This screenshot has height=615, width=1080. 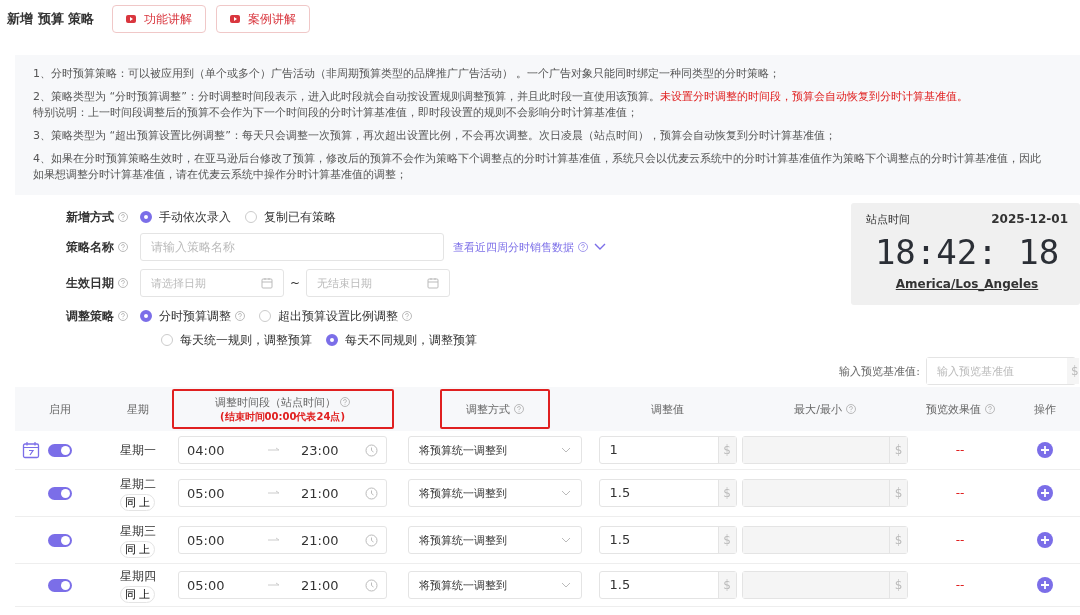 I want to click on clock-label: 站点时间, so click(x=888, y=219).